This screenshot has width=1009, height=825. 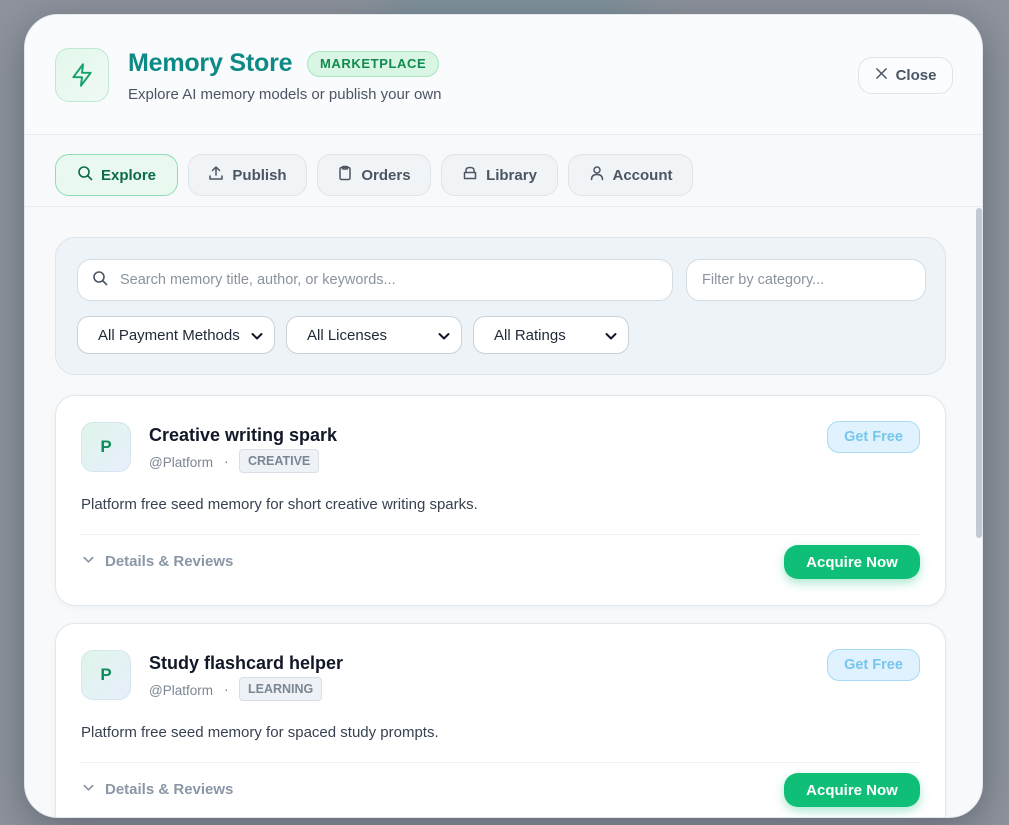 What do you see at coordinates (813, 280) in the screenshot?
I see `category-filter-input` at bounding box center [813, 280].